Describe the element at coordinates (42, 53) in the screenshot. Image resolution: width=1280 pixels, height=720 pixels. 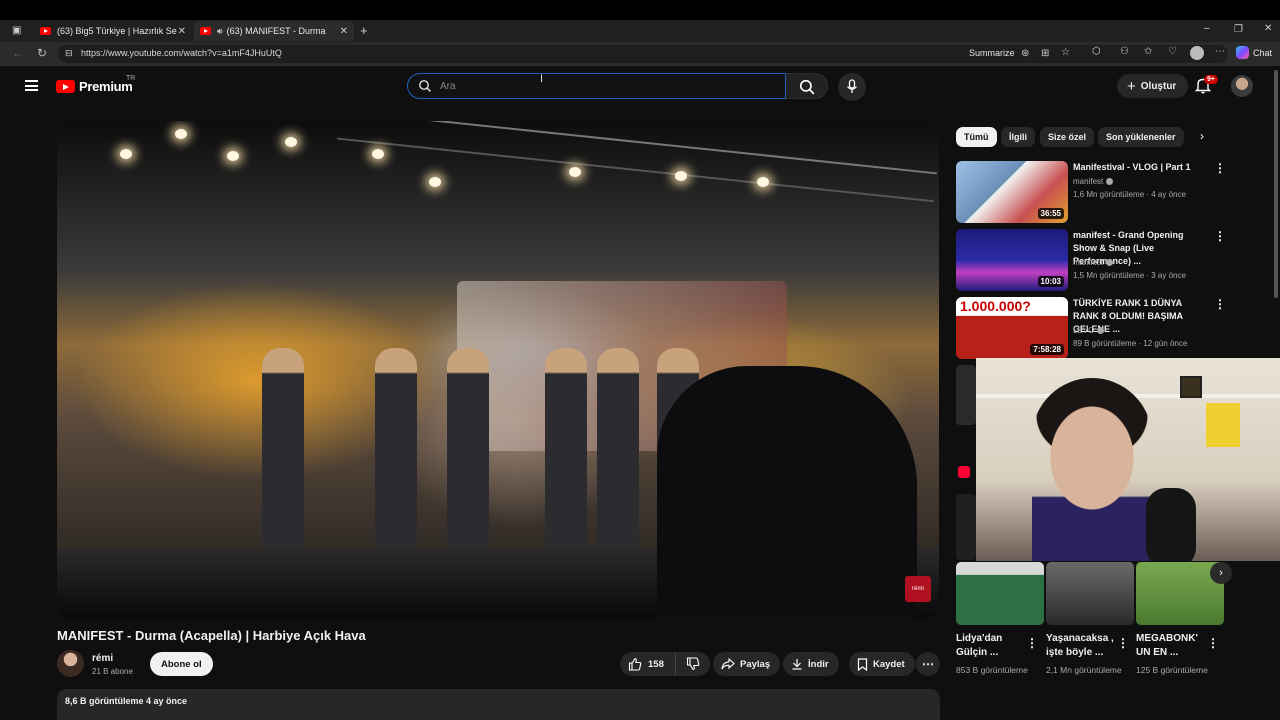
I see `reload-icon: ↻` at that location.